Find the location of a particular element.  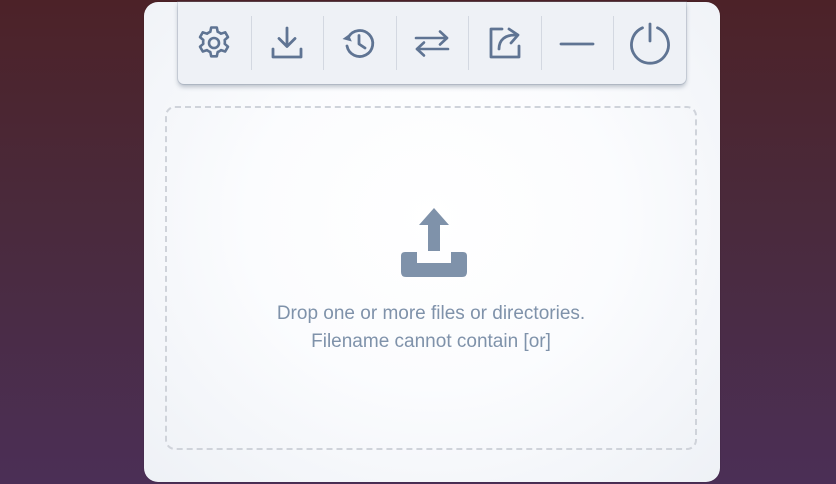

history-button is located at coordinates (359, 43).